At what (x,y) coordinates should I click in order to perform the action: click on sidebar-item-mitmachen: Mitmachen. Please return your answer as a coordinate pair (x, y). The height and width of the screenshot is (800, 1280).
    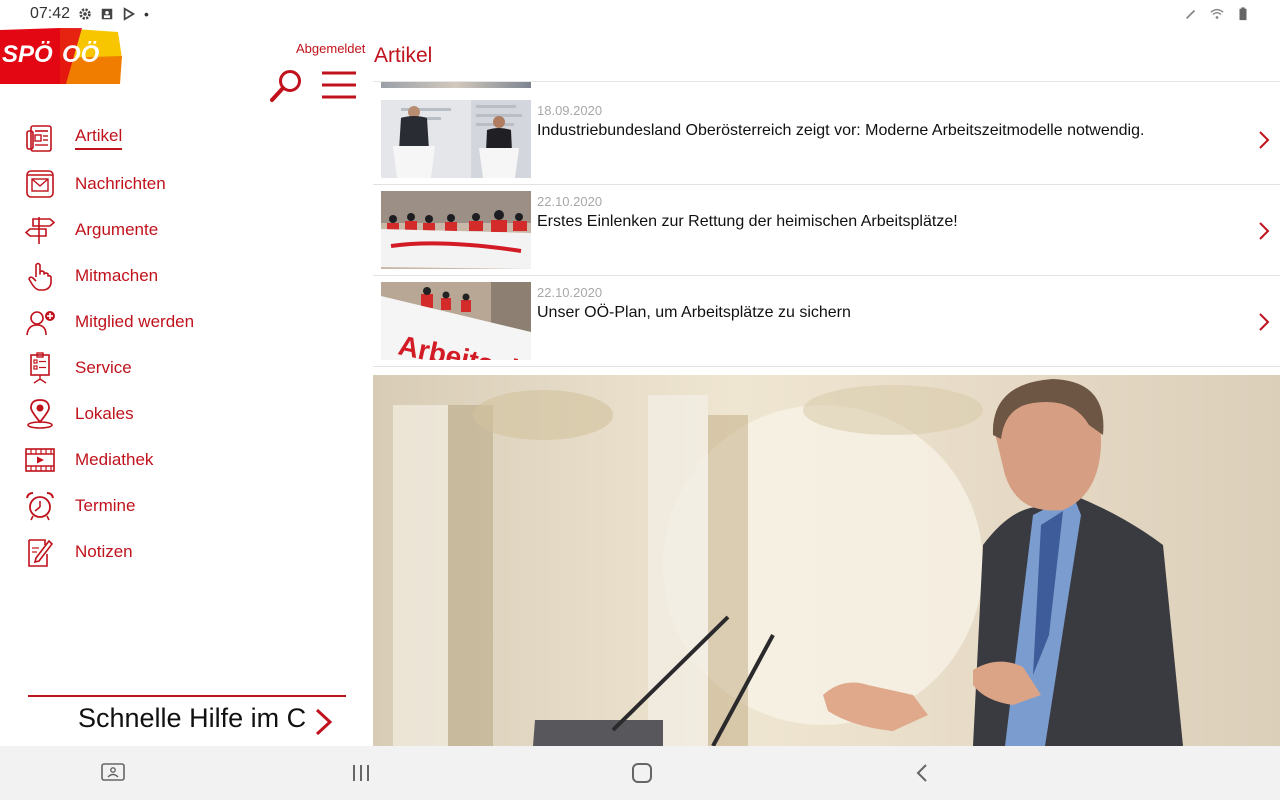
    Looking at the image, I should click on (186, 276).